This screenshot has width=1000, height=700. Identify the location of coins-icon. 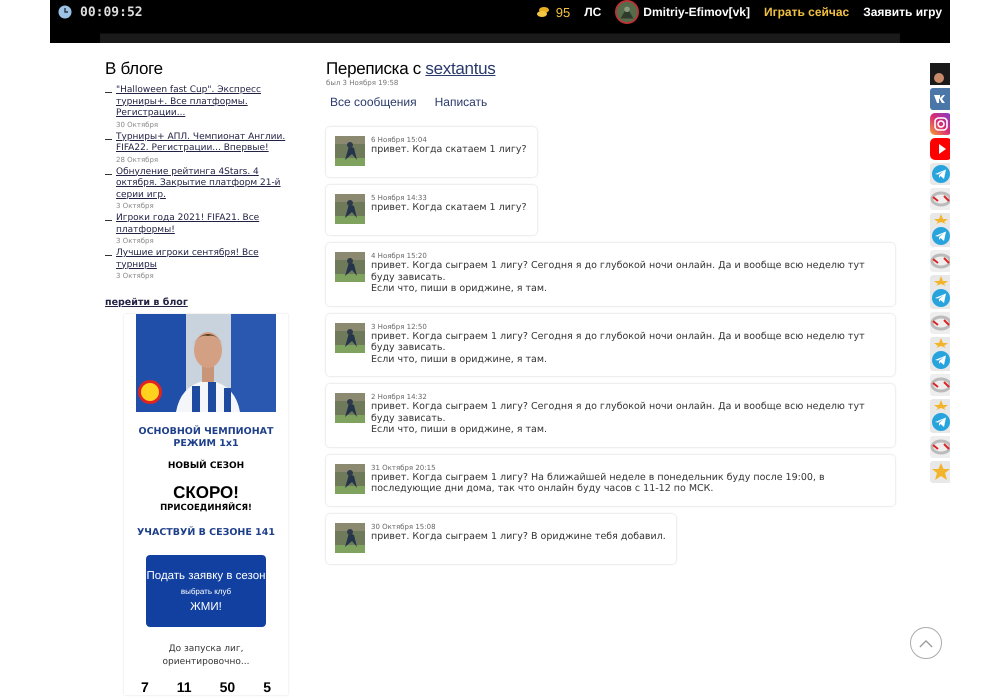
(543, 12).